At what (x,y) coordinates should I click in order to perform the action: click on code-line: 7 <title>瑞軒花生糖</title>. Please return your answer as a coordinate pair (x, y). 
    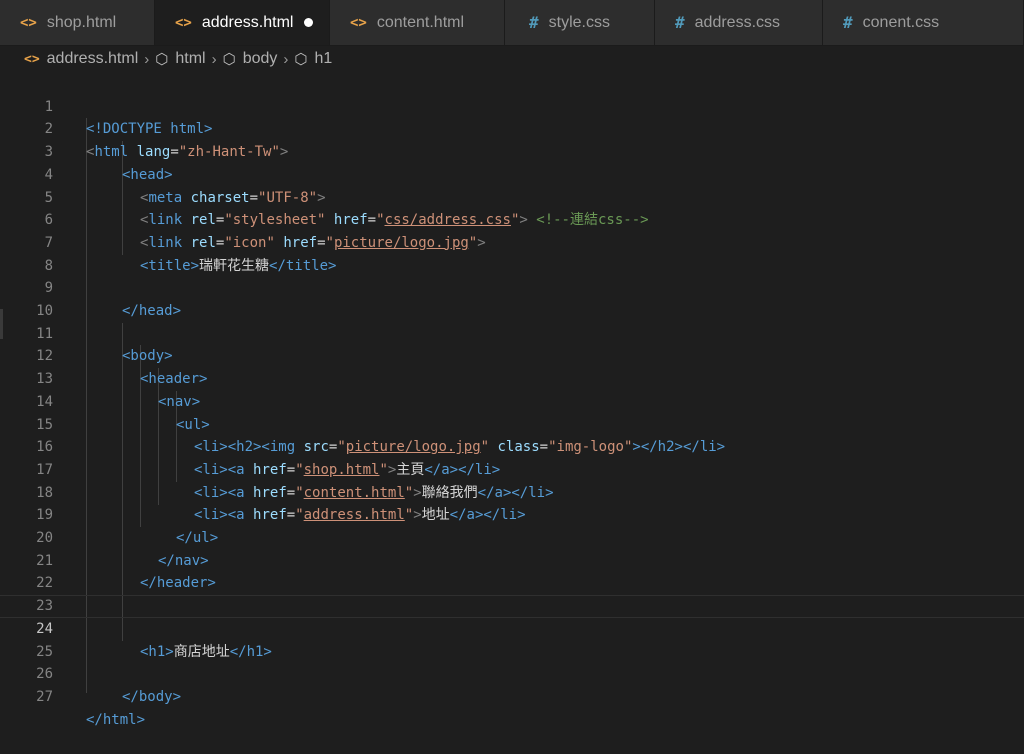
    Looking at the image, I should click on (512, 241).